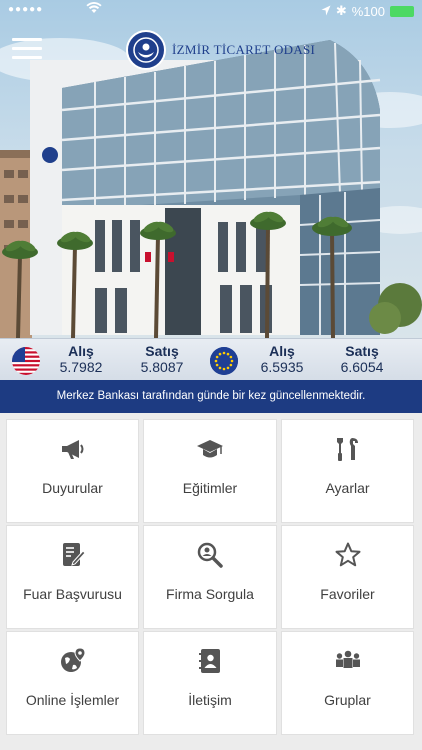 The image size is (422, 750). What do you see at coordinates (26, 361) in the screenshot?
I see `usd-flag-icon` at bounding box center [26, 361].